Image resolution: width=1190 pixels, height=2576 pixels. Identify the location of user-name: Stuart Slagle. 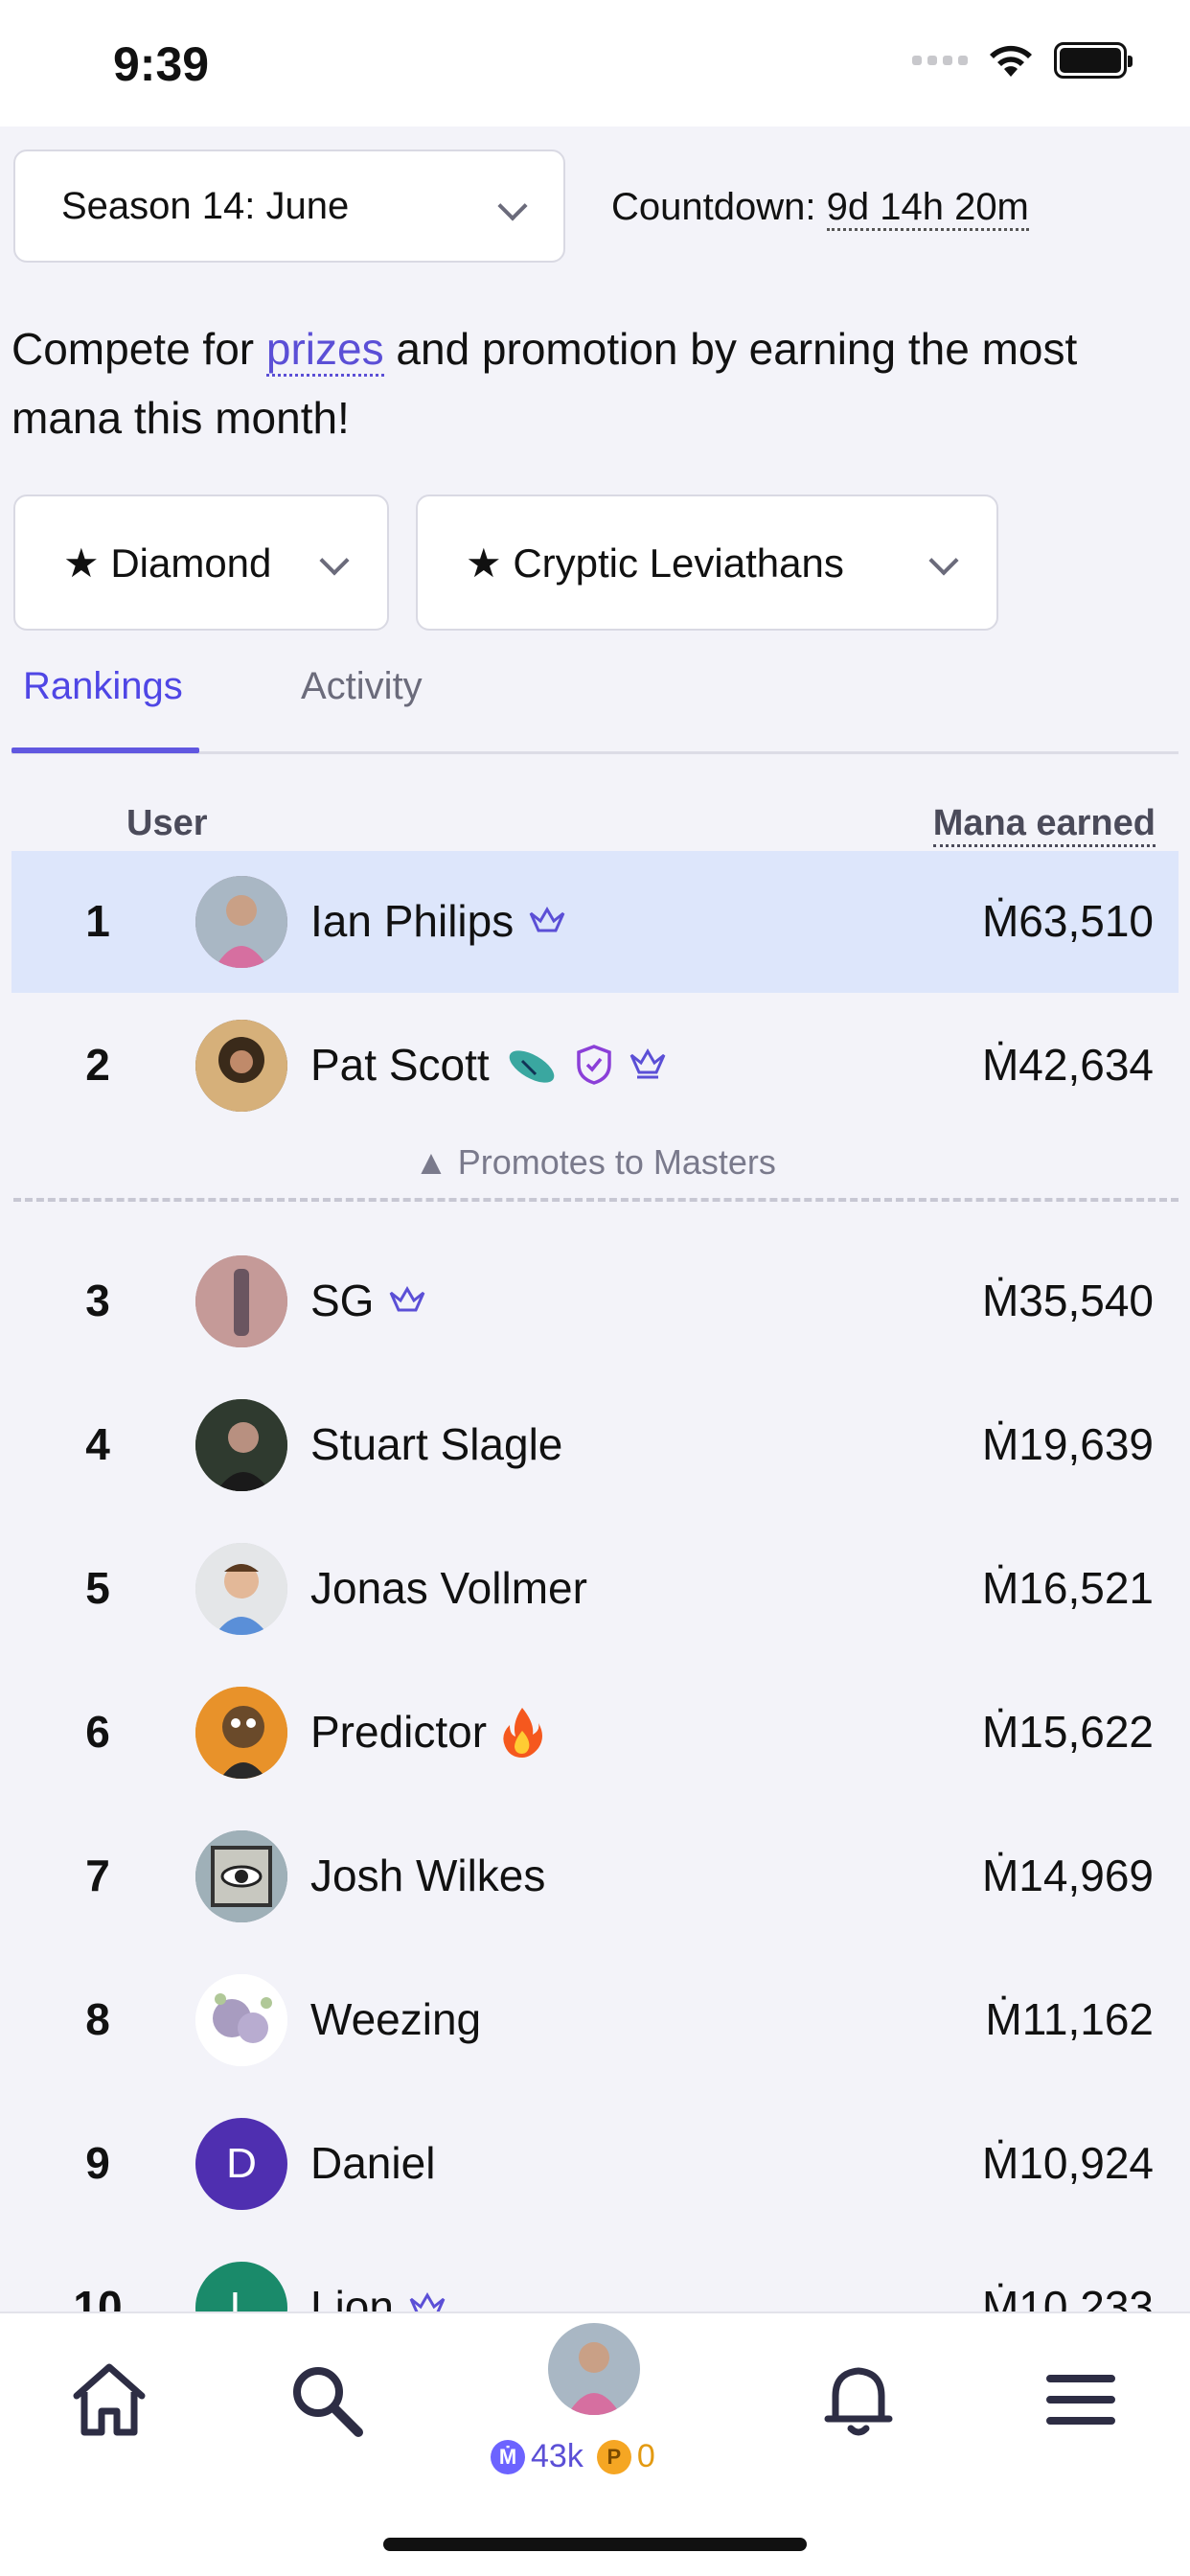
(436, 1444).